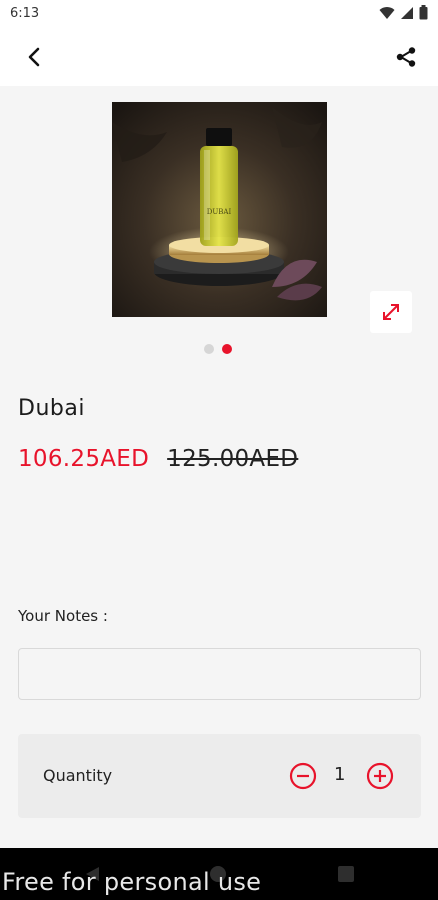 The height and width of the screenshot is (900, 438). What do you see at coordinates (227, 349) in the screenshot?
I see `pager-dot-active` at bounding box center [227, 349].